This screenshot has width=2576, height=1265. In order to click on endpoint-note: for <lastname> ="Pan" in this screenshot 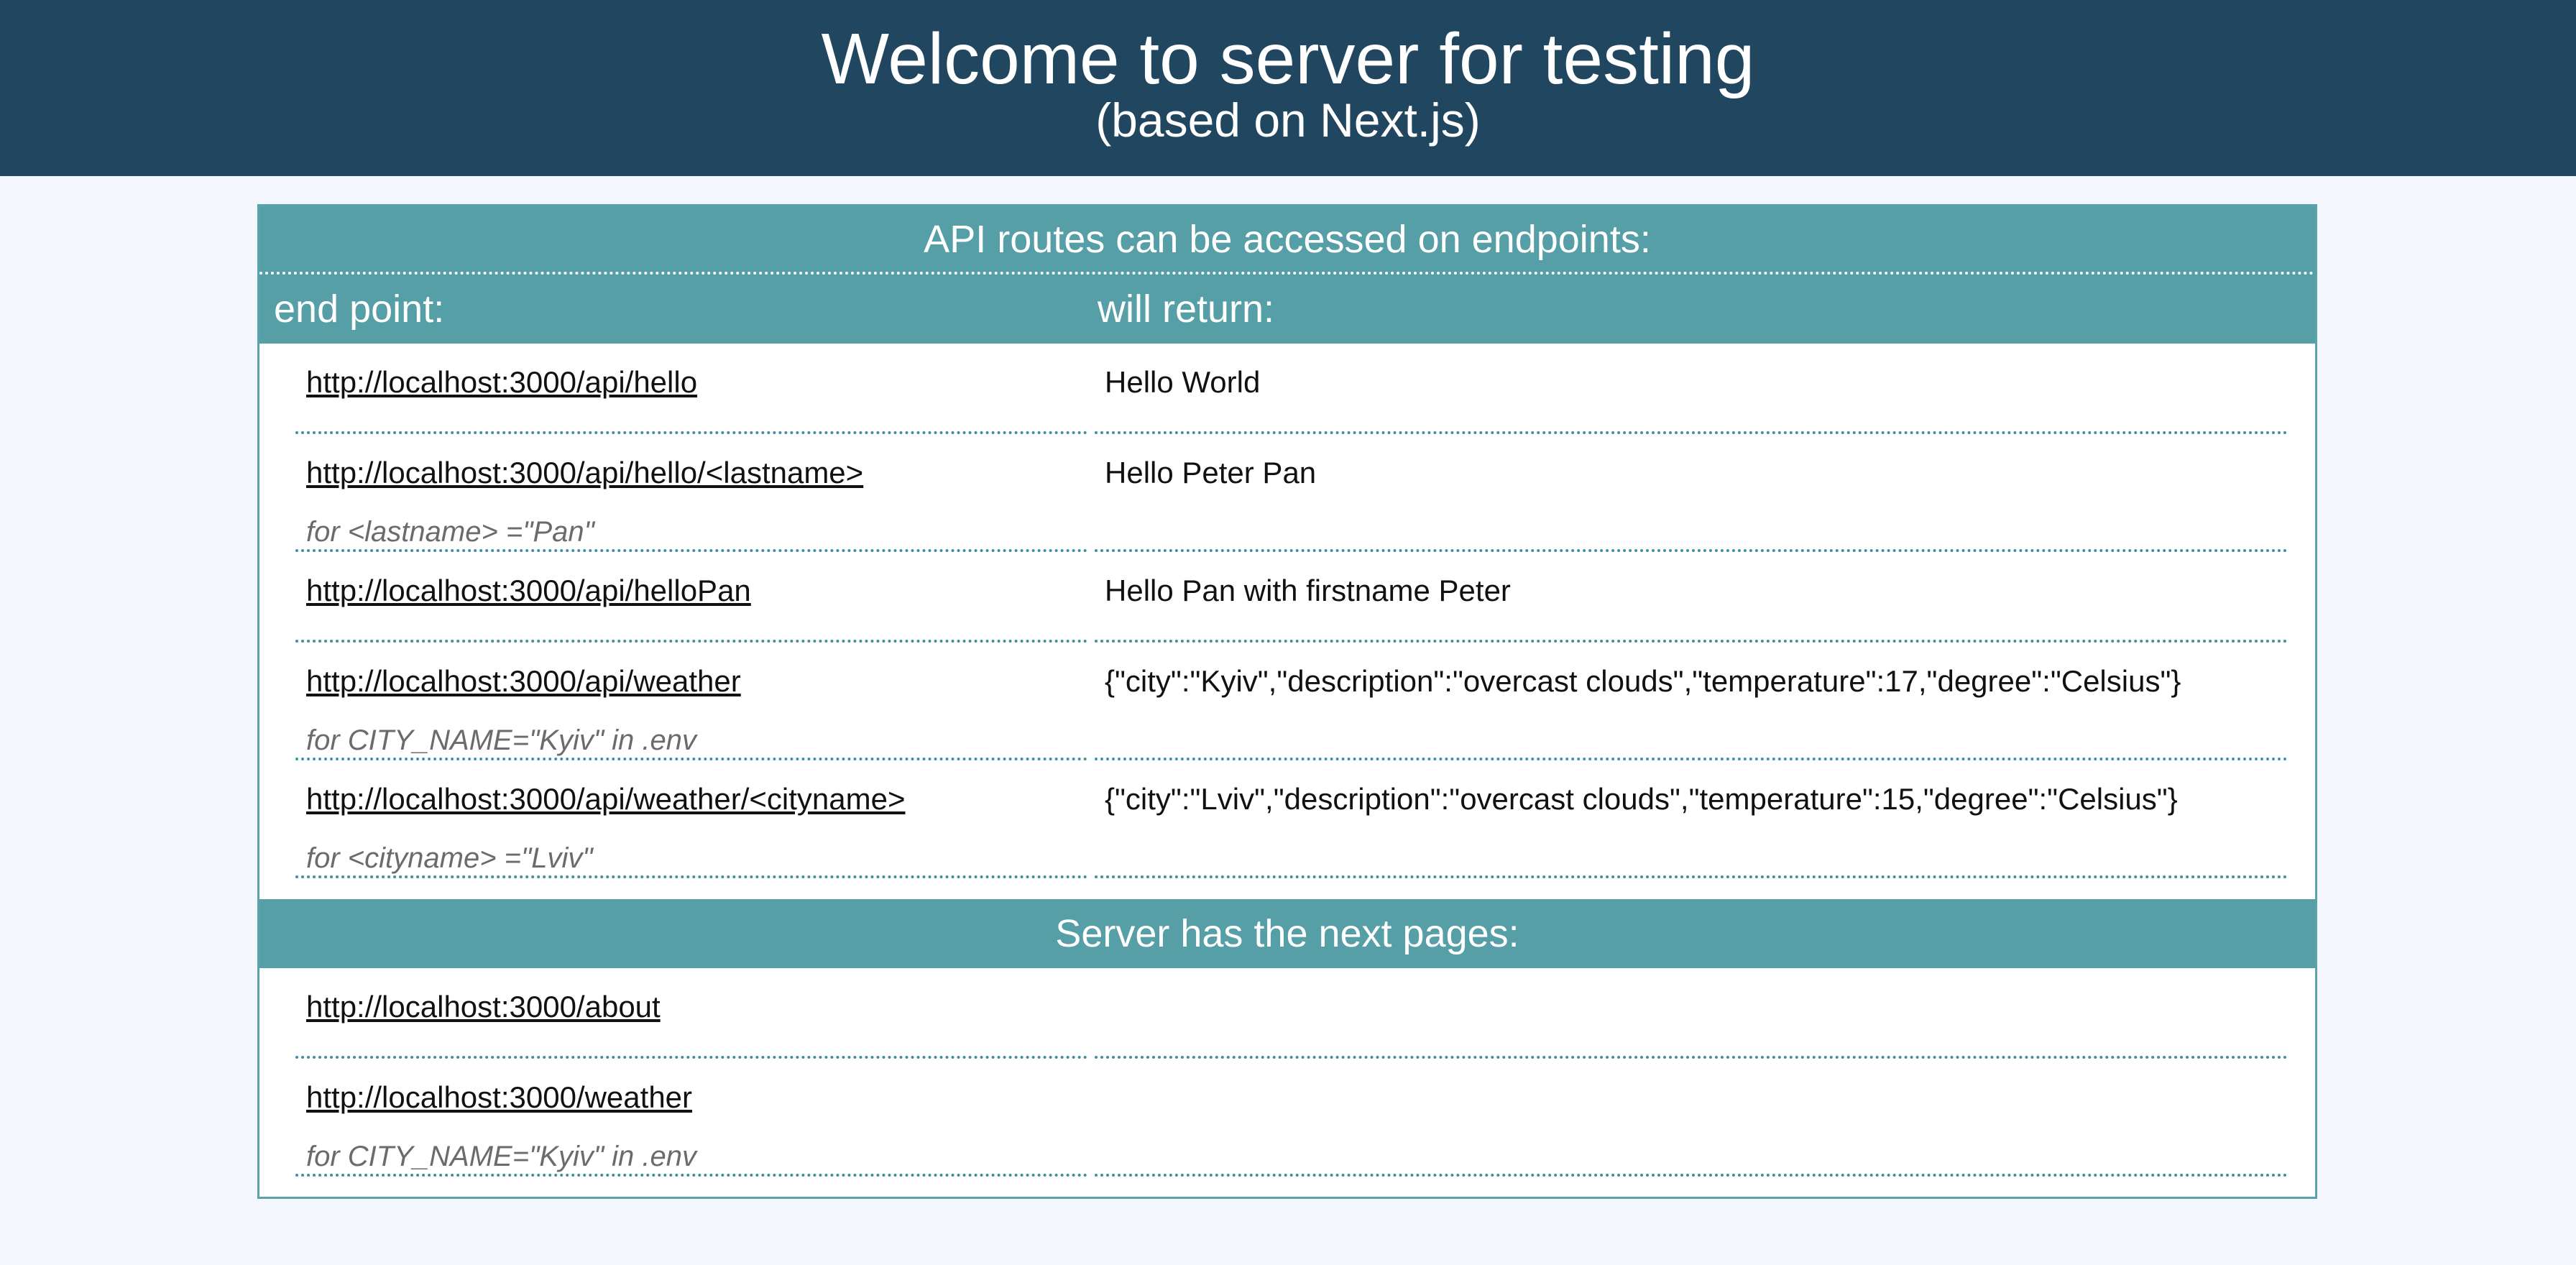, I will do `click(450, 532)`.